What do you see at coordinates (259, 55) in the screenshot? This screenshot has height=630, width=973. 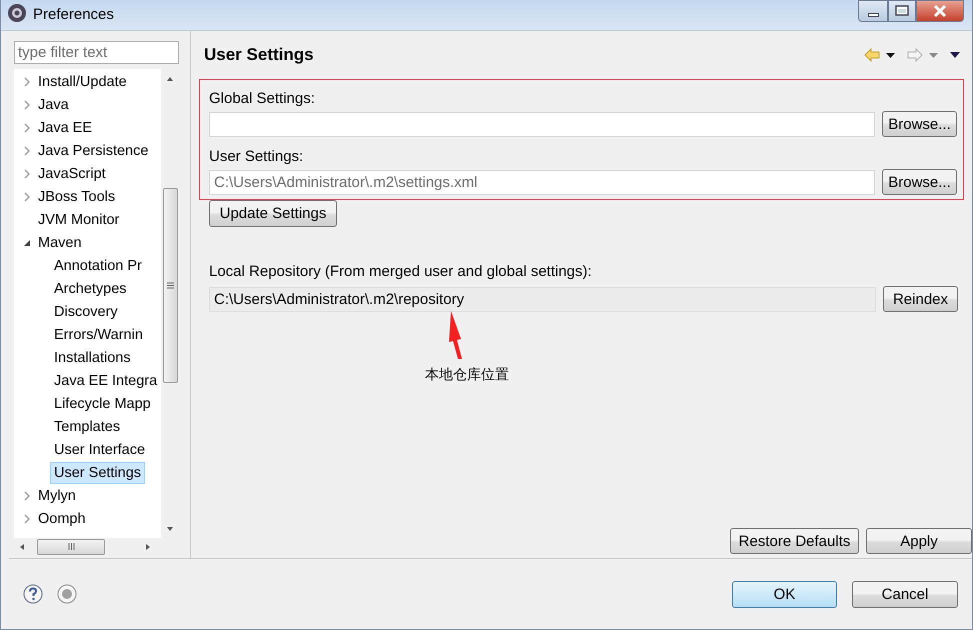 I see `page-title: User Settings` at bounding box center [259, 55].